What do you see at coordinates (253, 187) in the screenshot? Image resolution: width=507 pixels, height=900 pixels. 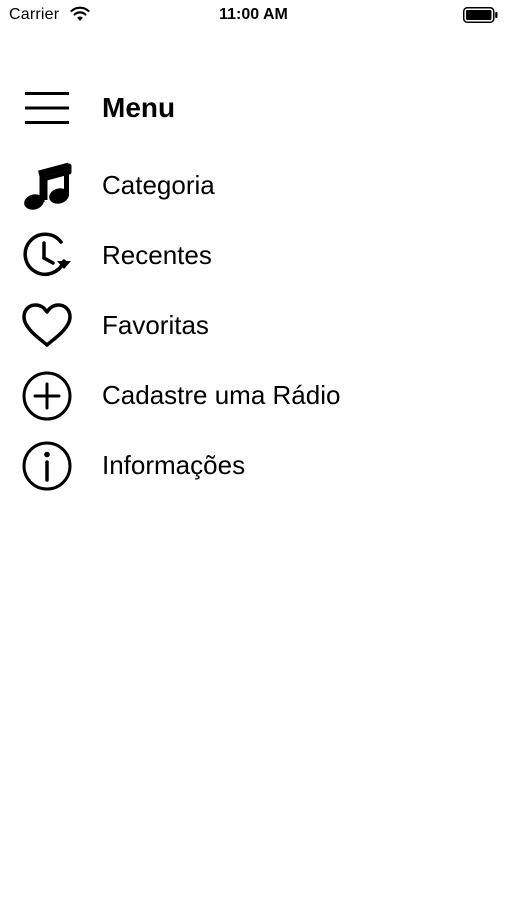 I see `menu-item-categoria: Categoria` at bounding box center [253, 187].